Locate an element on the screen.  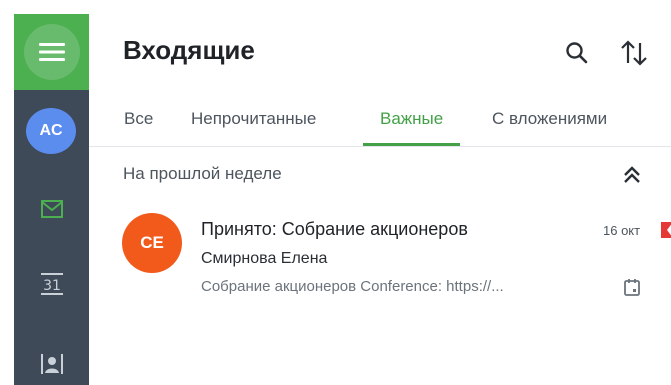
user-avatar-initials: AC is located at coordinates (51, 130).